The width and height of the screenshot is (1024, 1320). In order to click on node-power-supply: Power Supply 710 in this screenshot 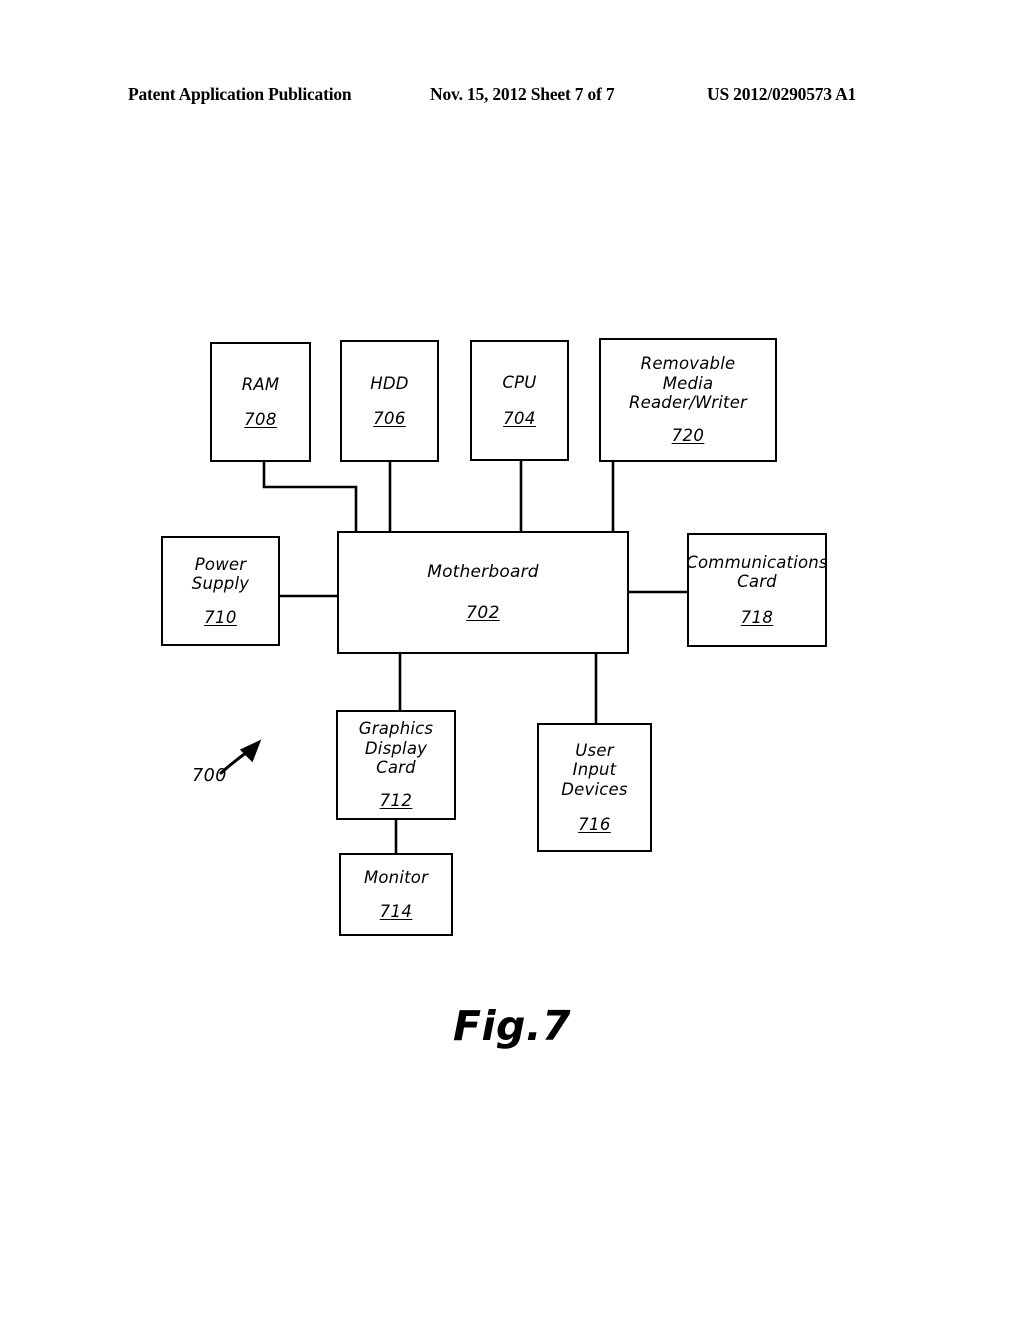, I will do `click(220, 591)`.